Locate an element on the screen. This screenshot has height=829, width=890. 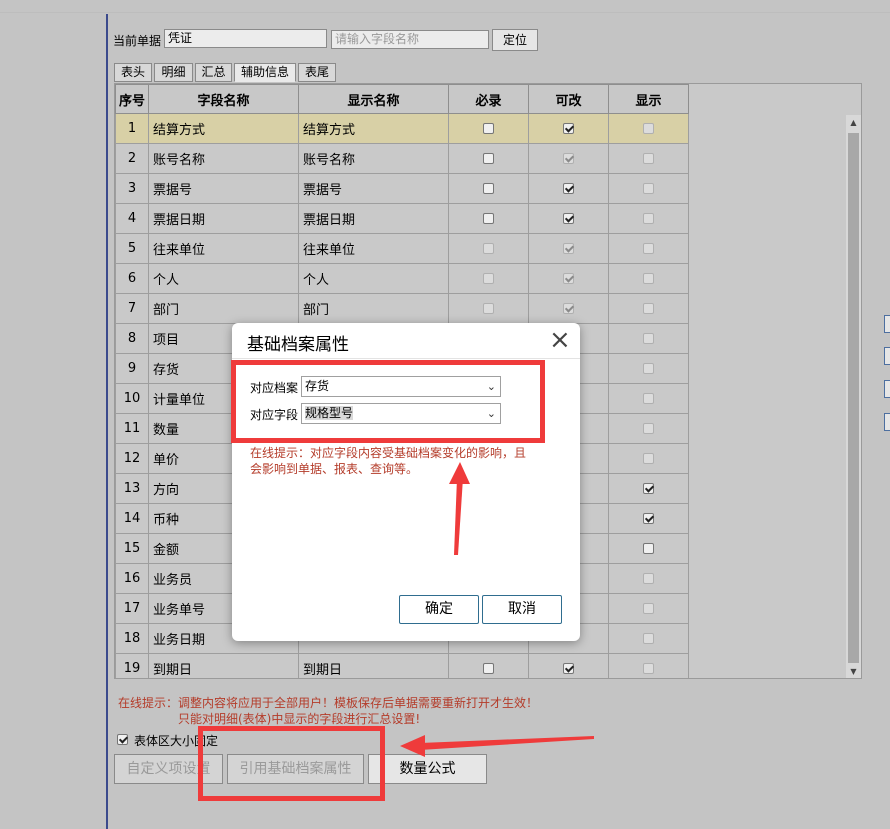
annotation-arrow-left-shaft is located at coordinates (507, 743).